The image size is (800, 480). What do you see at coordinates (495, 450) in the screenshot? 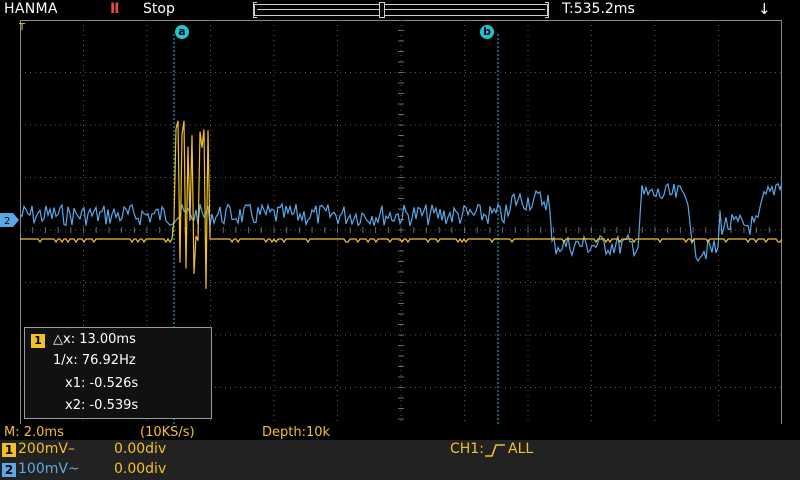
I see `rising-edge-icon` at bounding box center [495, 450].